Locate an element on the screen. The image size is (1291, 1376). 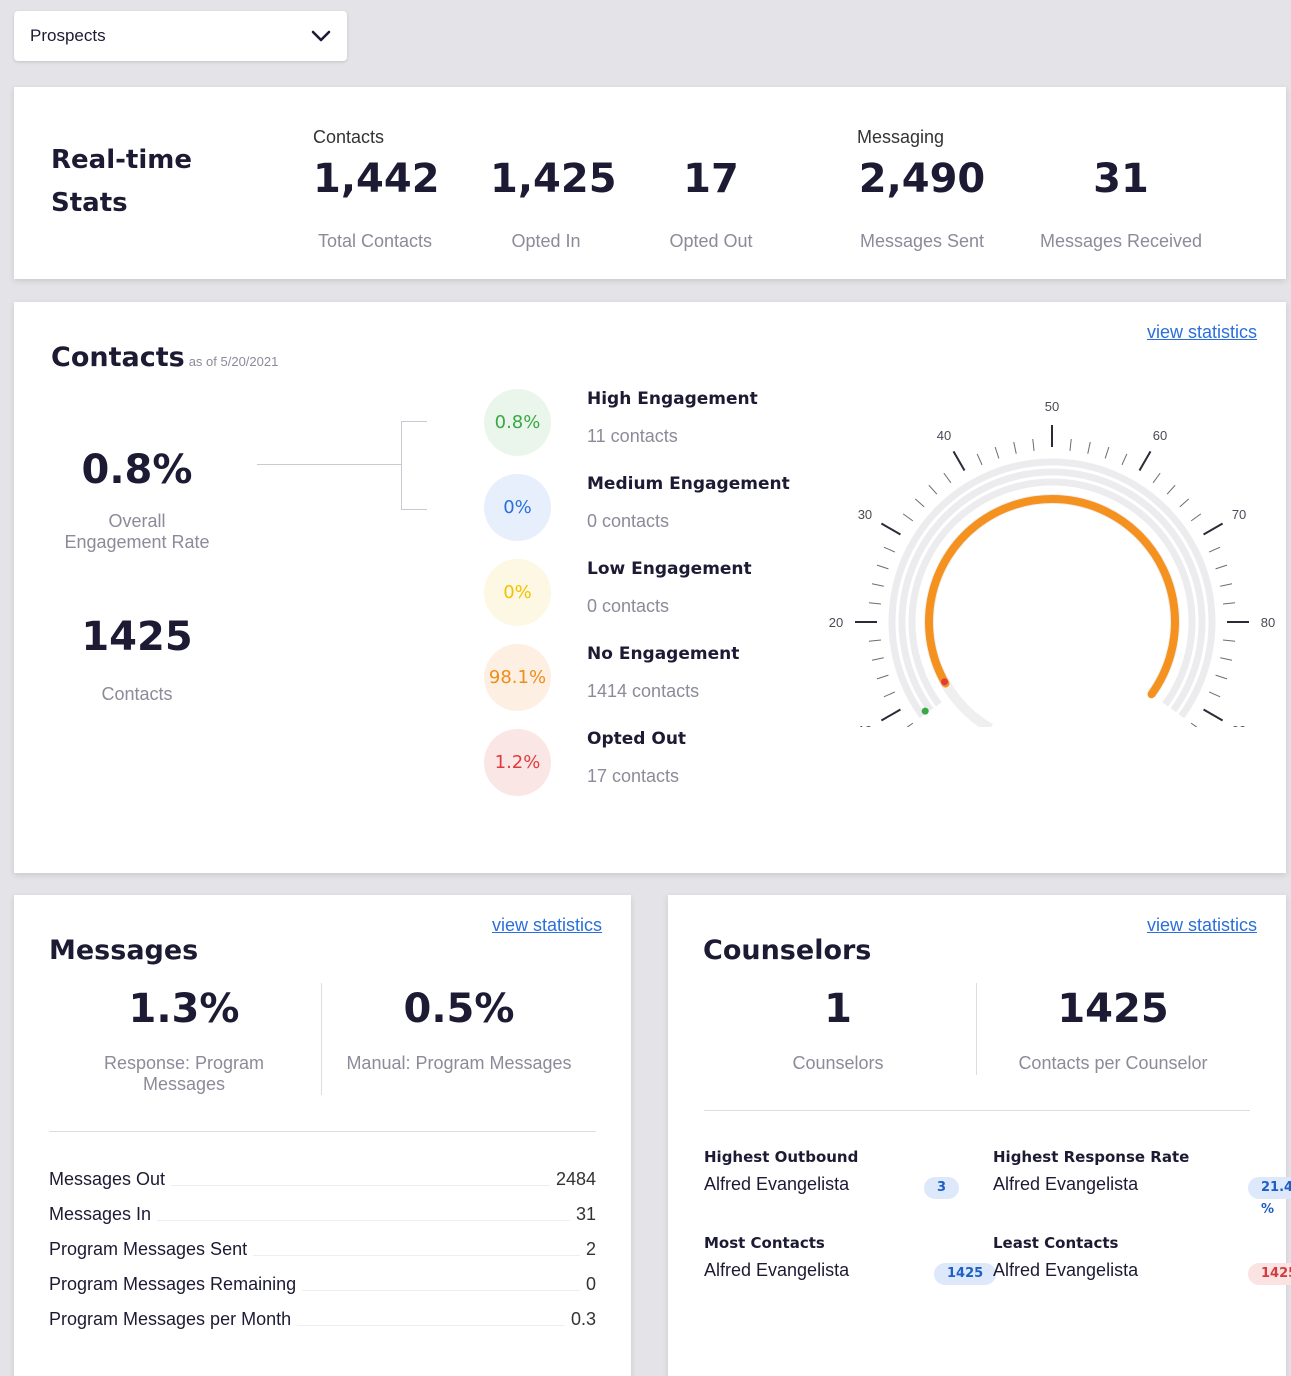
engagement-percent-badge: 0.8% is located at coordinates (517, 422).